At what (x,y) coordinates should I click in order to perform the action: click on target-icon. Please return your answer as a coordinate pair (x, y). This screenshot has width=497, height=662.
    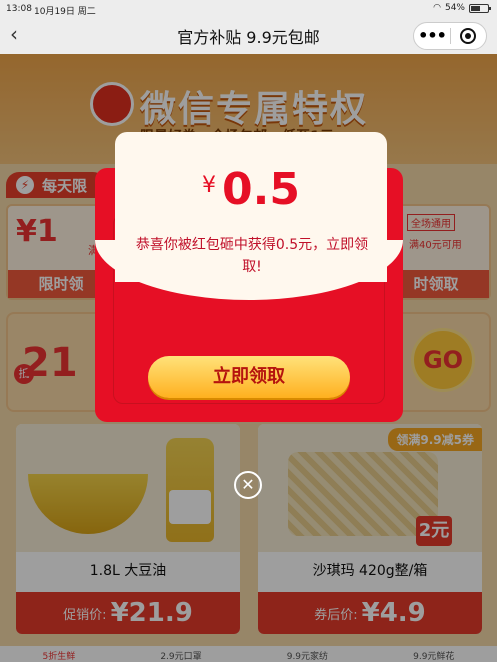
    Looking at the image, I should click on (468, 36).